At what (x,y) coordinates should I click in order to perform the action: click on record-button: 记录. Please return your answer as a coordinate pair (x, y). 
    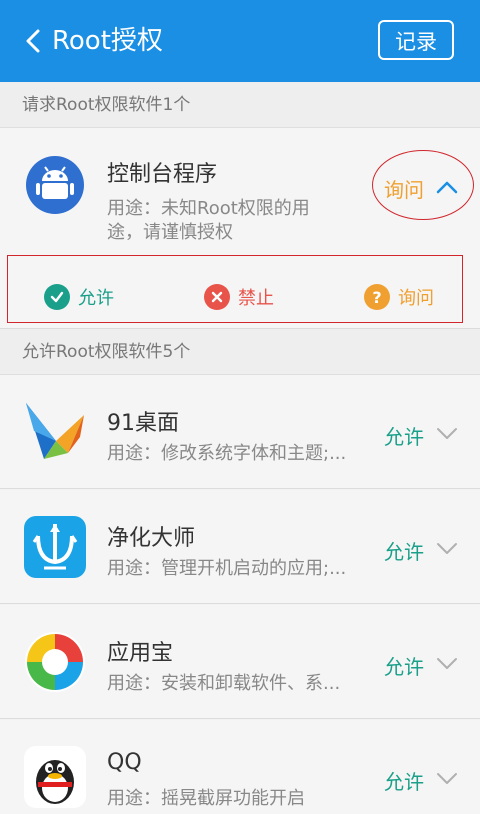
    Looking at the image, I should click on (416, 40).